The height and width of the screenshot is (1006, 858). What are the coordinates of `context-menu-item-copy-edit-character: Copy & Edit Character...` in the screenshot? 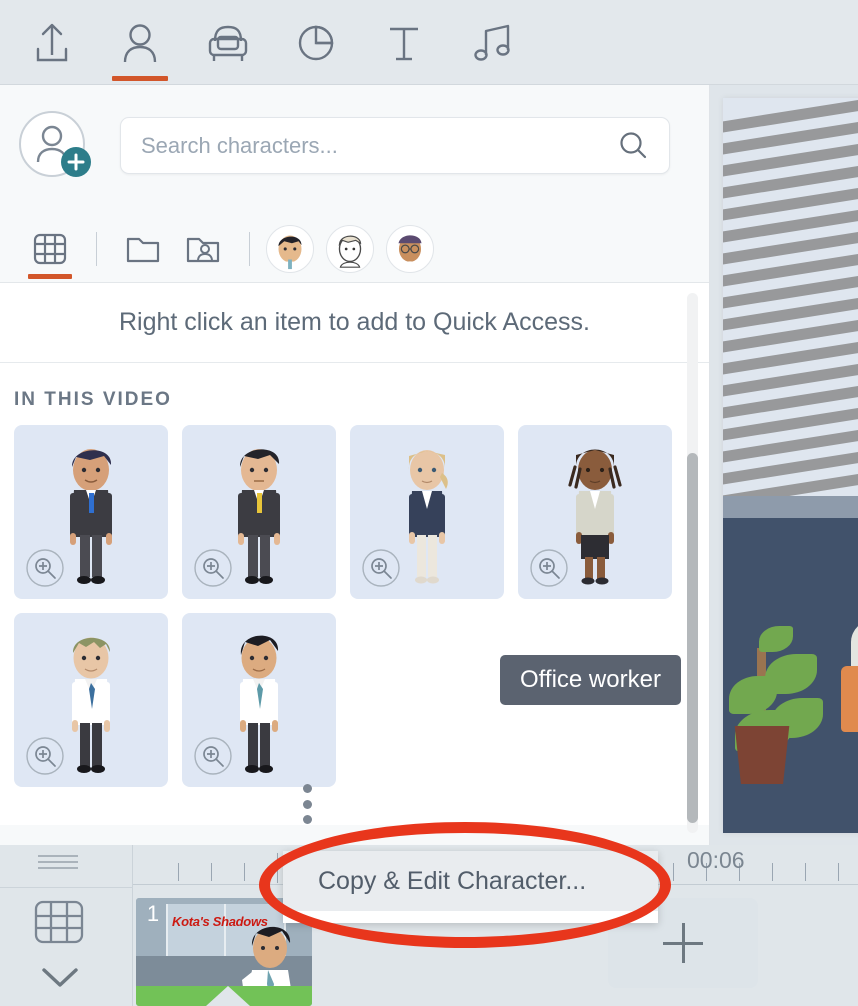 It's located at (470, 881).